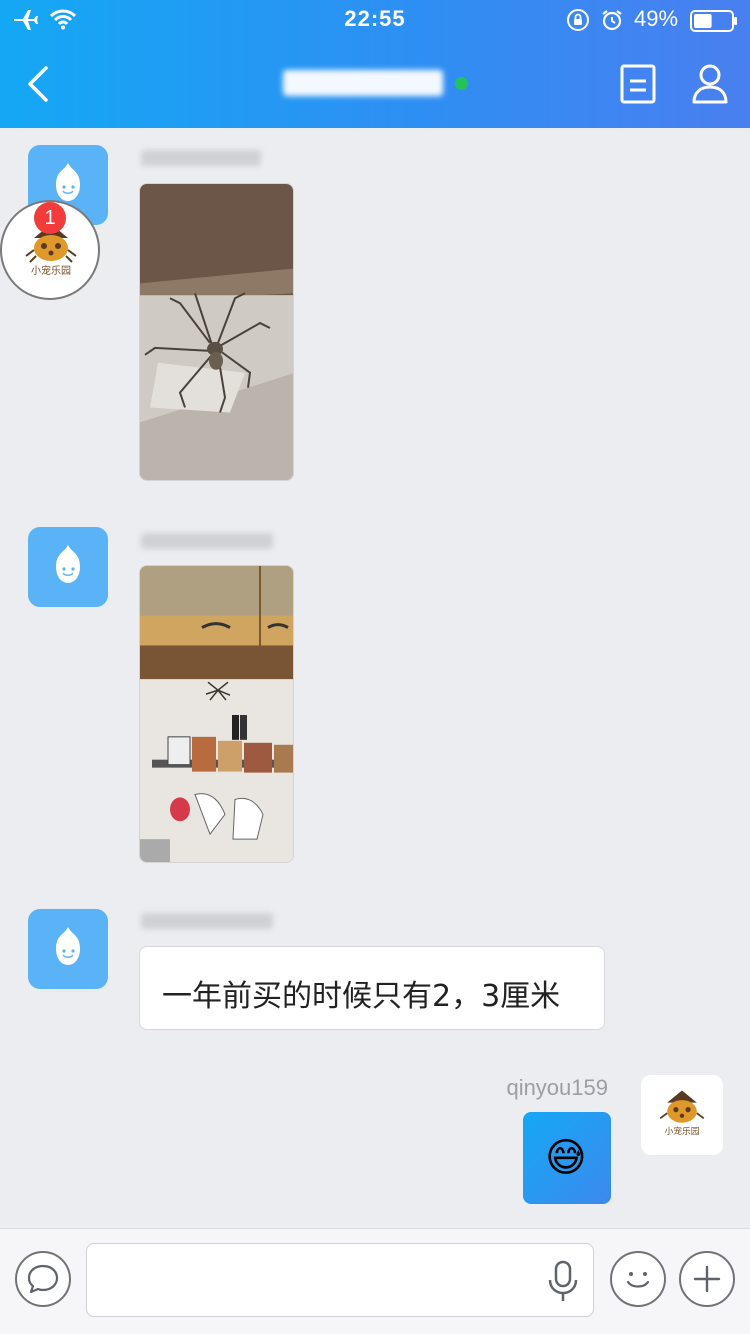  Describe the element at coordinates (563, 1281) in the screenshot. I see `microphone-icon` at that location.